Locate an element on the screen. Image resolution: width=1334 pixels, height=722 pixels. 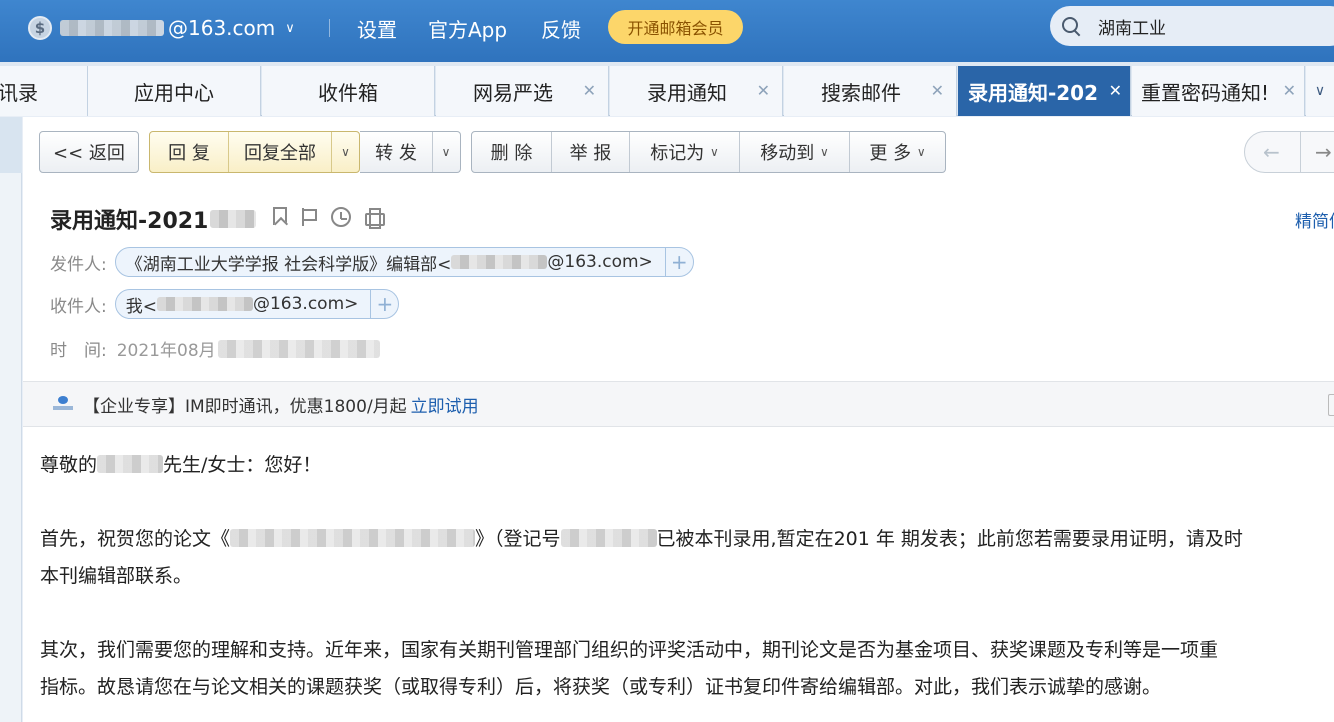
greeting-post: 先生/女士：您好！ is located at coordinates (242, 465).